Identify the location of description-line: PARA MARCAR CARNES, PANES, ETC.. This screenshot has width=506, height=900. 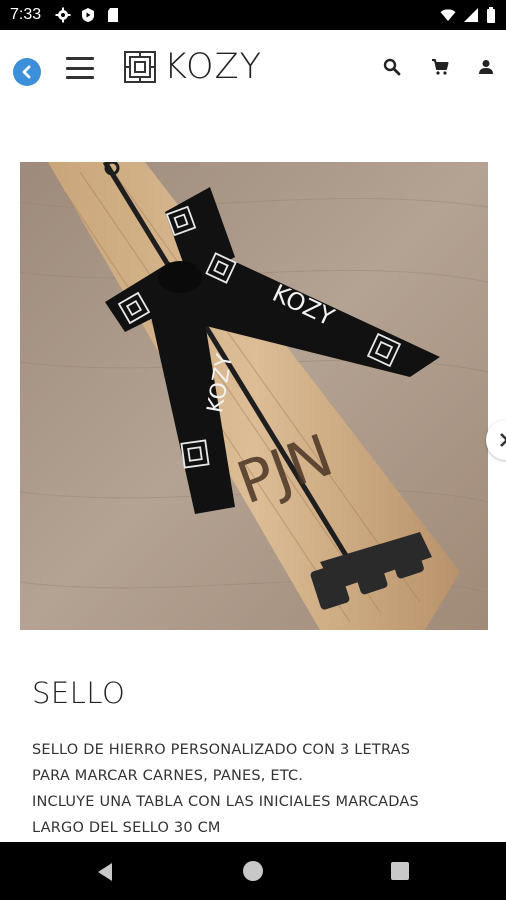
(168, 776).